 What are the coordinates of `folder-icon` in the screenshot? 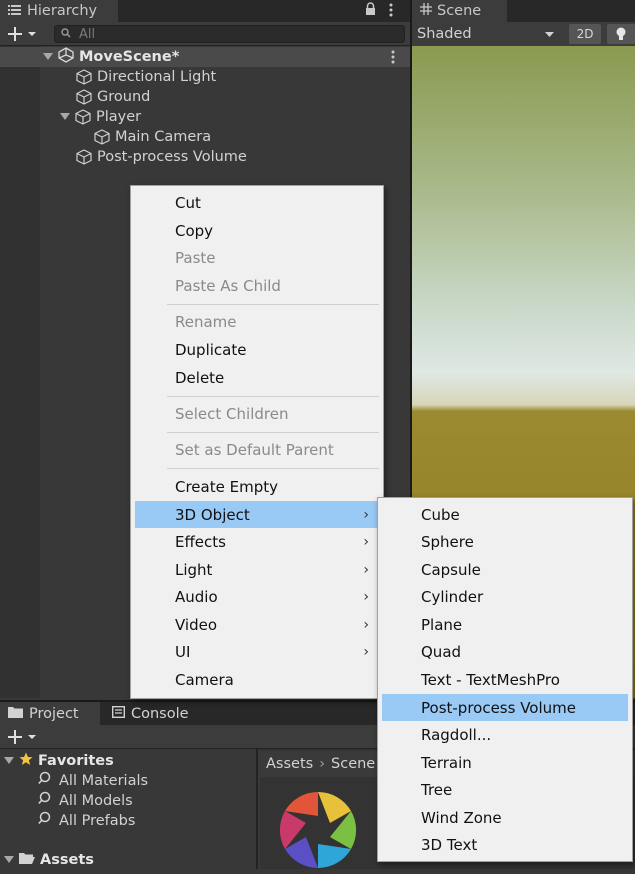 It's located at (15, 714).